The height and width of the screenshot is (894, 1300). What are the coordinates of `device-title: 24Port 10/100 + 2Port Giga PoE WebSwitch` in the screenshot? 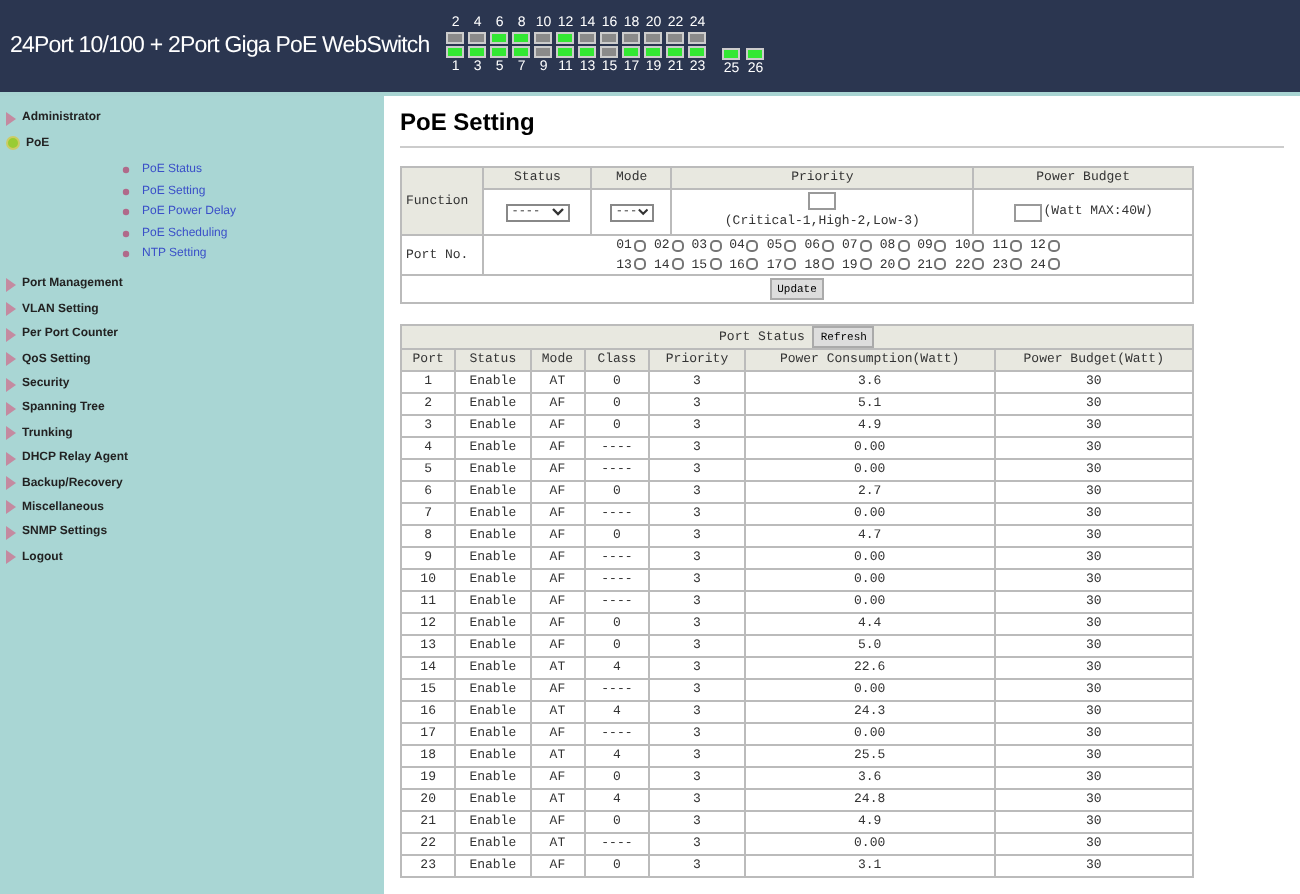 It's located at (220, 46).